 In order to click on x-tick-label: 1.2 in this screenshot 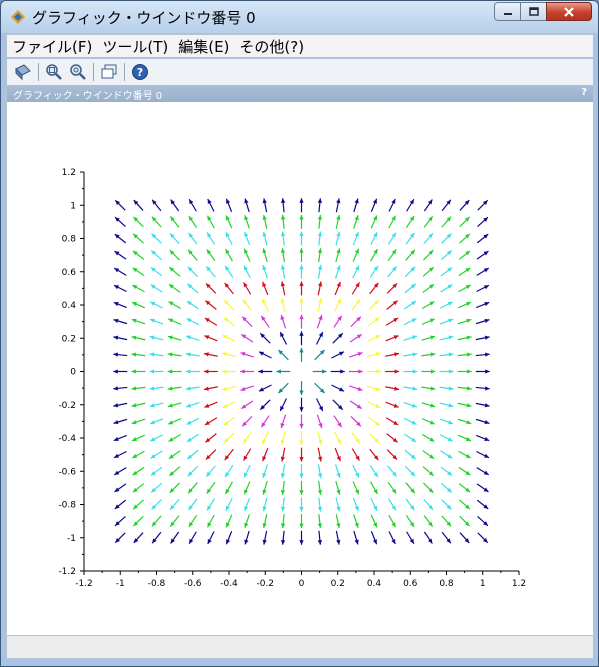, I will do `click(519, 584)`.